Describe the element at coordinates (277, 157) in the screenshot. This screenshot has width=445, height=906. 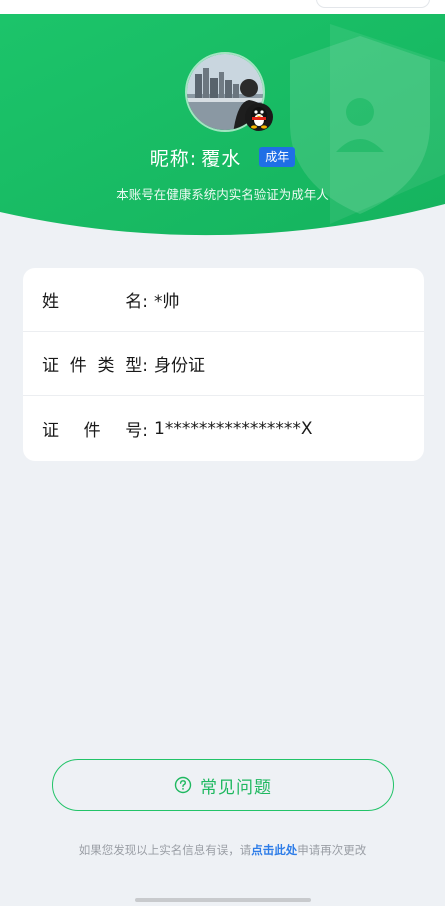
I see `adult-badge: 成年` at that location.